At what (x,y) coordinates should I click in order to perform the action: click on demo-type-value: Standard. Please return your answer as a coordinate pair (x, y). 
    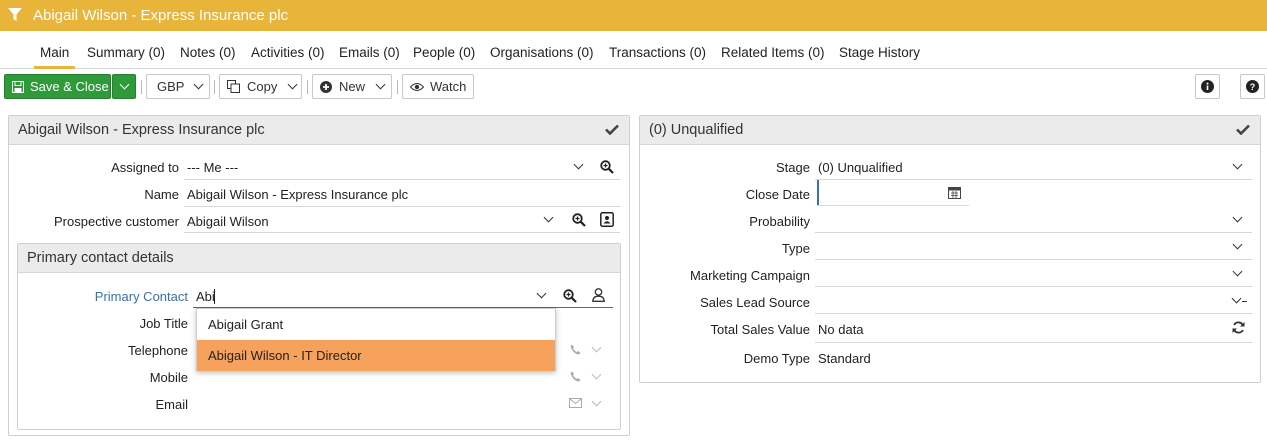
    Looking at the image, I should click on (844, 358).